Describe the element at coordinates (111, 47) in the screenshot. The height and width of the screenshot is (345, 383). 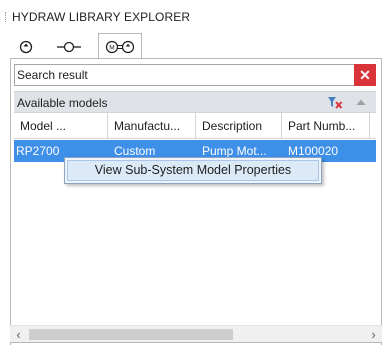
I see `svg-text: M` at that location.